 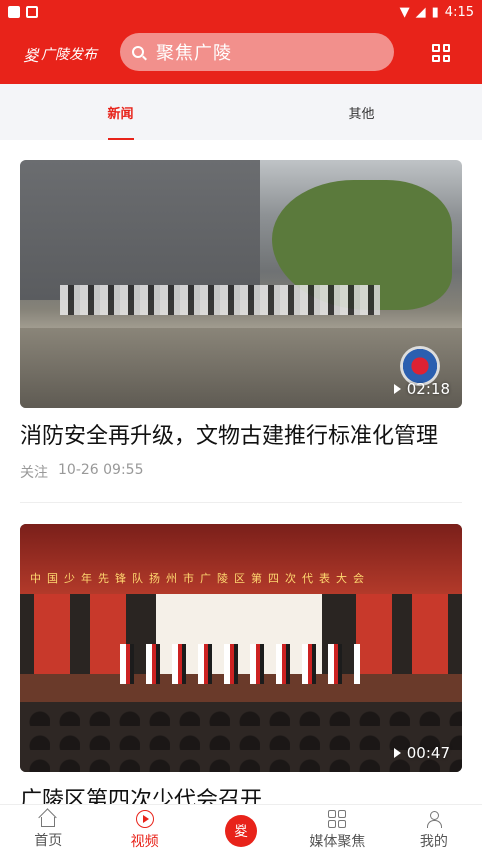 I want to click on tab-news: 新闻, so click(x=120, y=112).